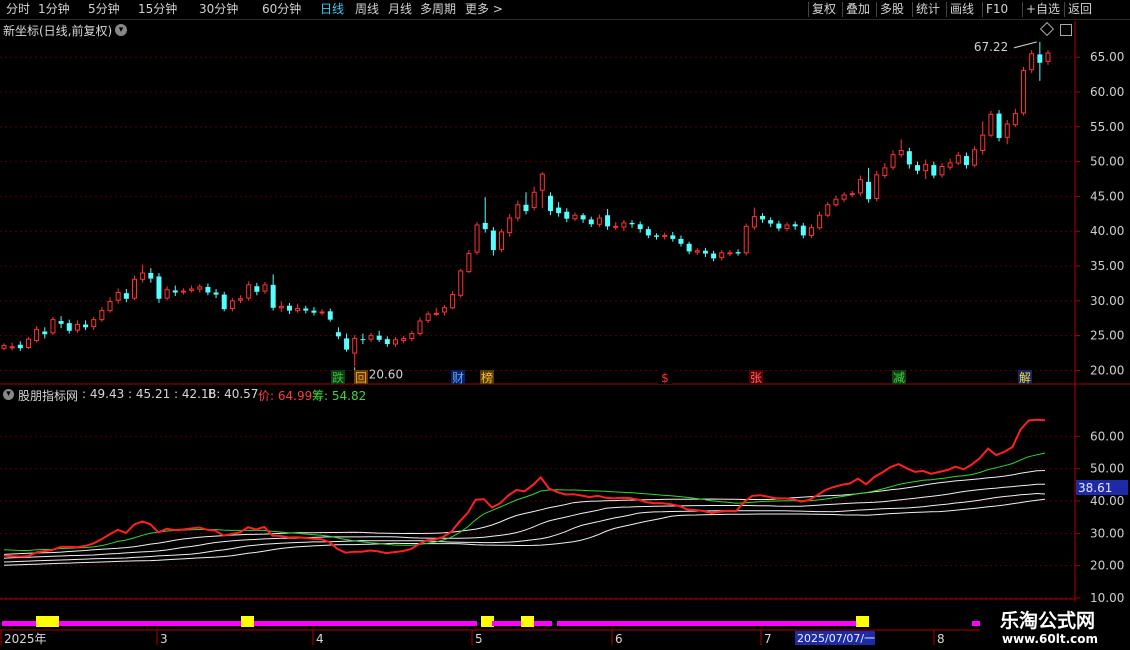  Describe the element at coordinates (121, 30) in the screenshot. I see `settings-chevron-icon: ▾` at that location.